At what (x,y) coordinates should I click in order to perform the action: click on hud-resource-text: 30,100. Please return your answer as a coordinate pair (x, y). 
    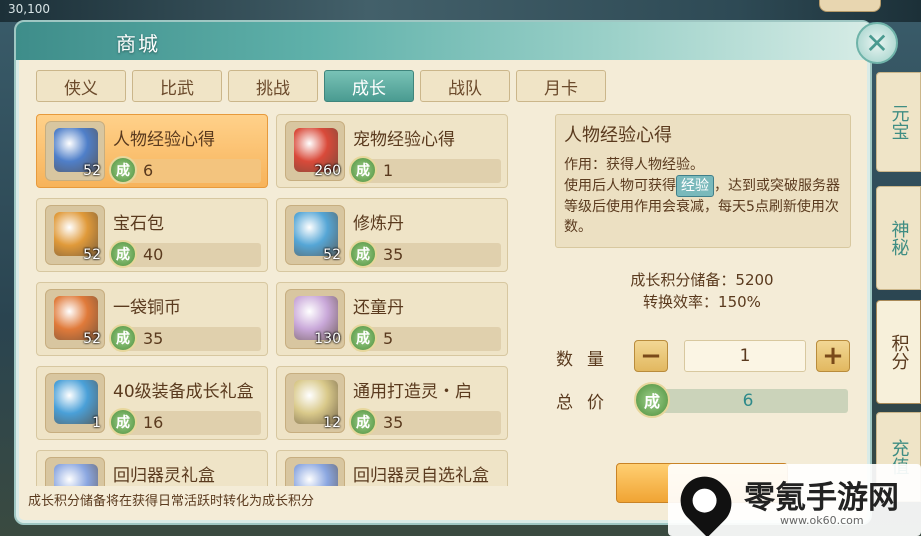
    Looking at the image, I should click on (29, 9).